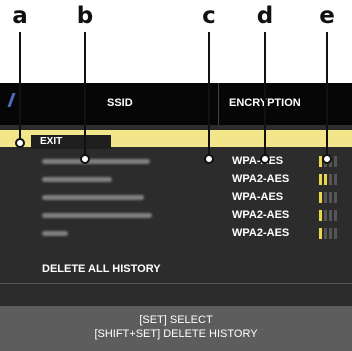 This screenshot has width=352, height=351. Describe the element at coordinates (327, 159) in the screenshot. I see `callout-e-pin` at that location.